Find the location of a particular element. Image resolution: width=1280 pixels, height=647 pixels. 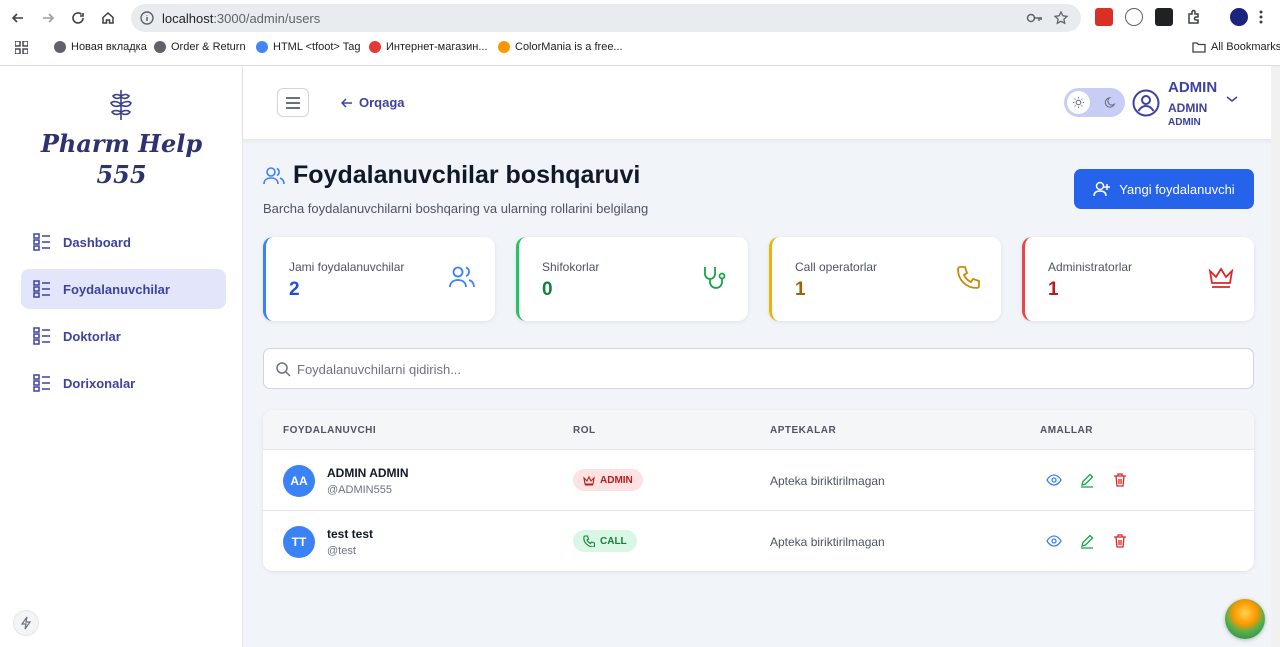

folder-icon is located at coordinates (1199, 47).